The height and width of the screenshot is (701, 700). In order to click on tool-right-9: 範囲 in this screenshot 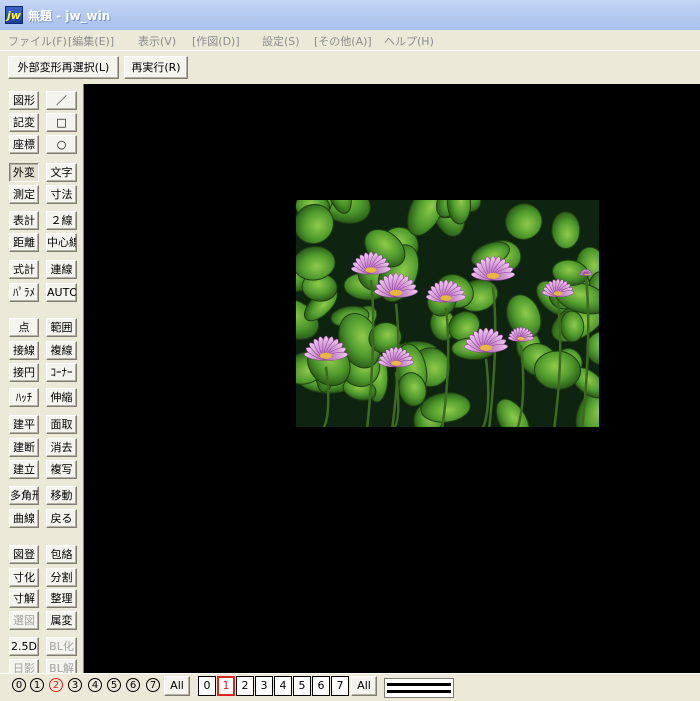, I will do `click(61, 327)`.